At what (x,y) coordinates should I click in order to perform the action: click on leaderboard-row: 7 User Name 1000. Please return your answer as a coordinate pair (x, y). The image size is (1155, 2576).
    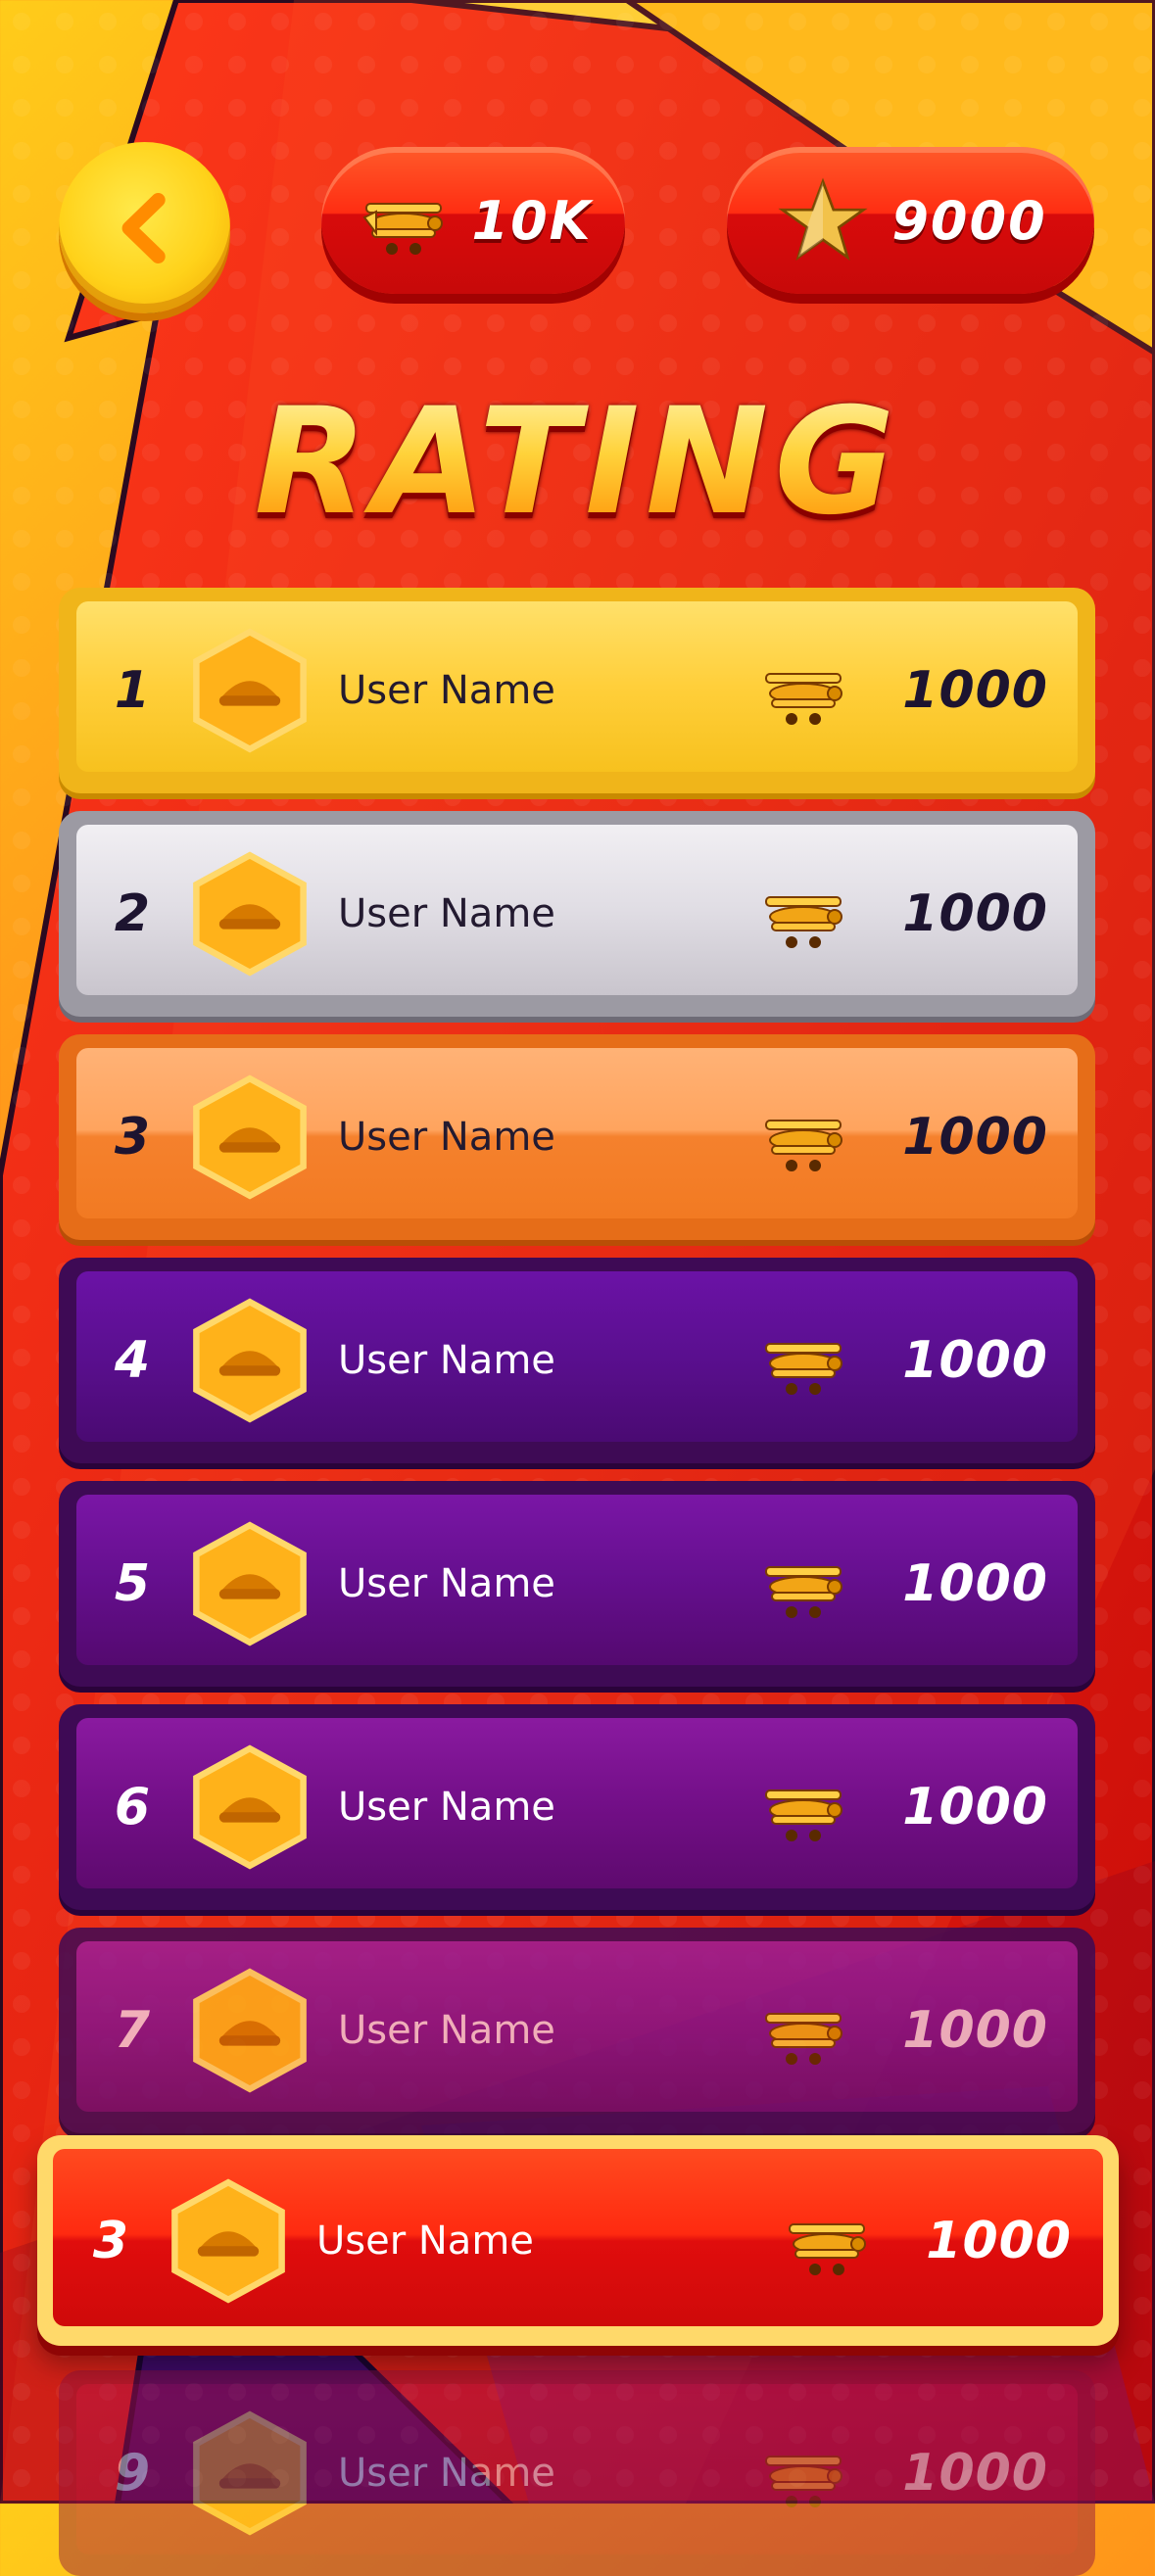
    Looking at the image, I should click on (577, 2030).